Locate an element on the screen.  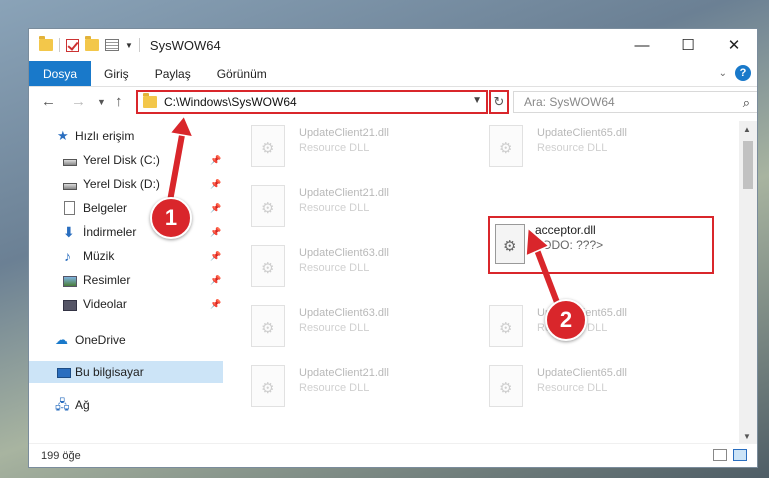
step-badge-1: 1 is located at coordinates (171, 218).